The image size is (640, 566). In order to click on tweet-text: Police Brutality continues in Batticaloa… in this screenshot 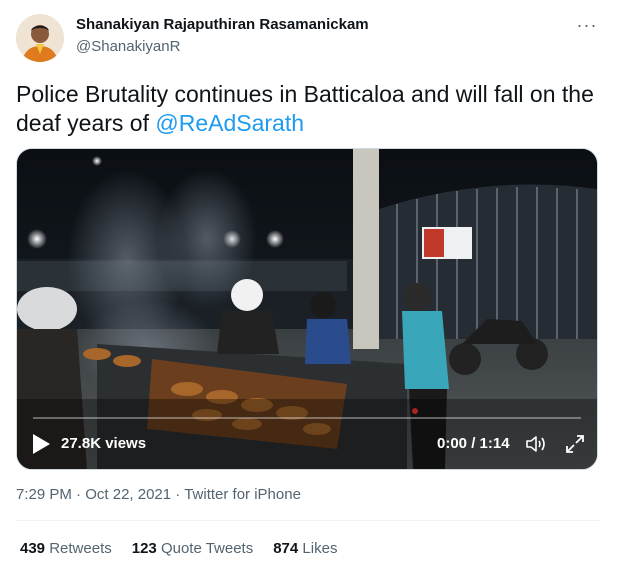, I will do `click(316, 109)`.